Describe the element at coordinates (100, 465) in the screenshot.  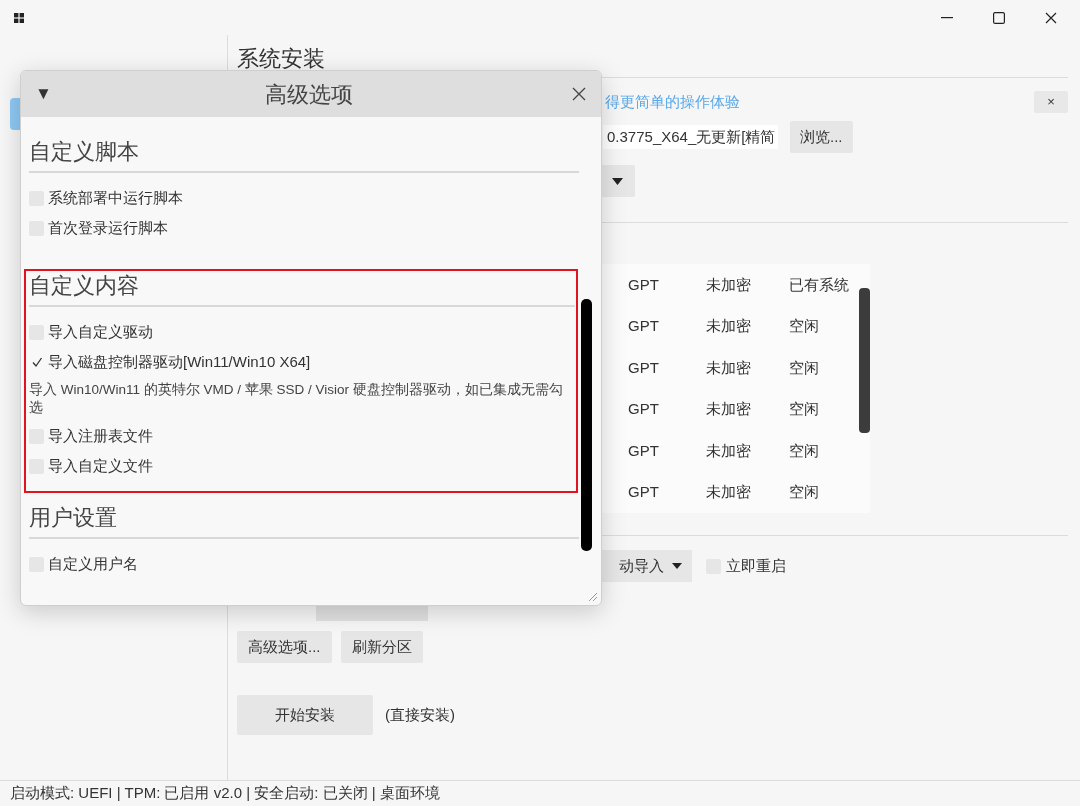
I see `checkbox-label: 导入自定义文件` at that location.